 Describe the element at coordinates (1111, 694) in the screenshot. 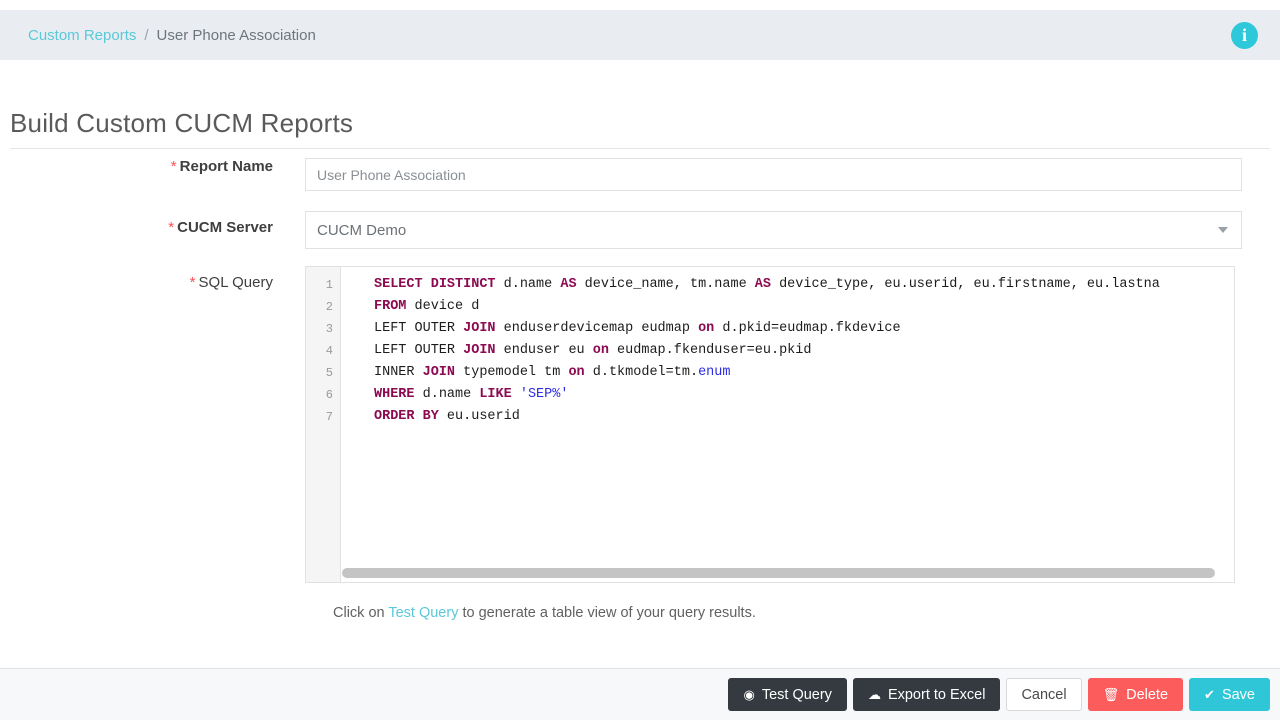

I see `trash-icon: 🗑` at that location.